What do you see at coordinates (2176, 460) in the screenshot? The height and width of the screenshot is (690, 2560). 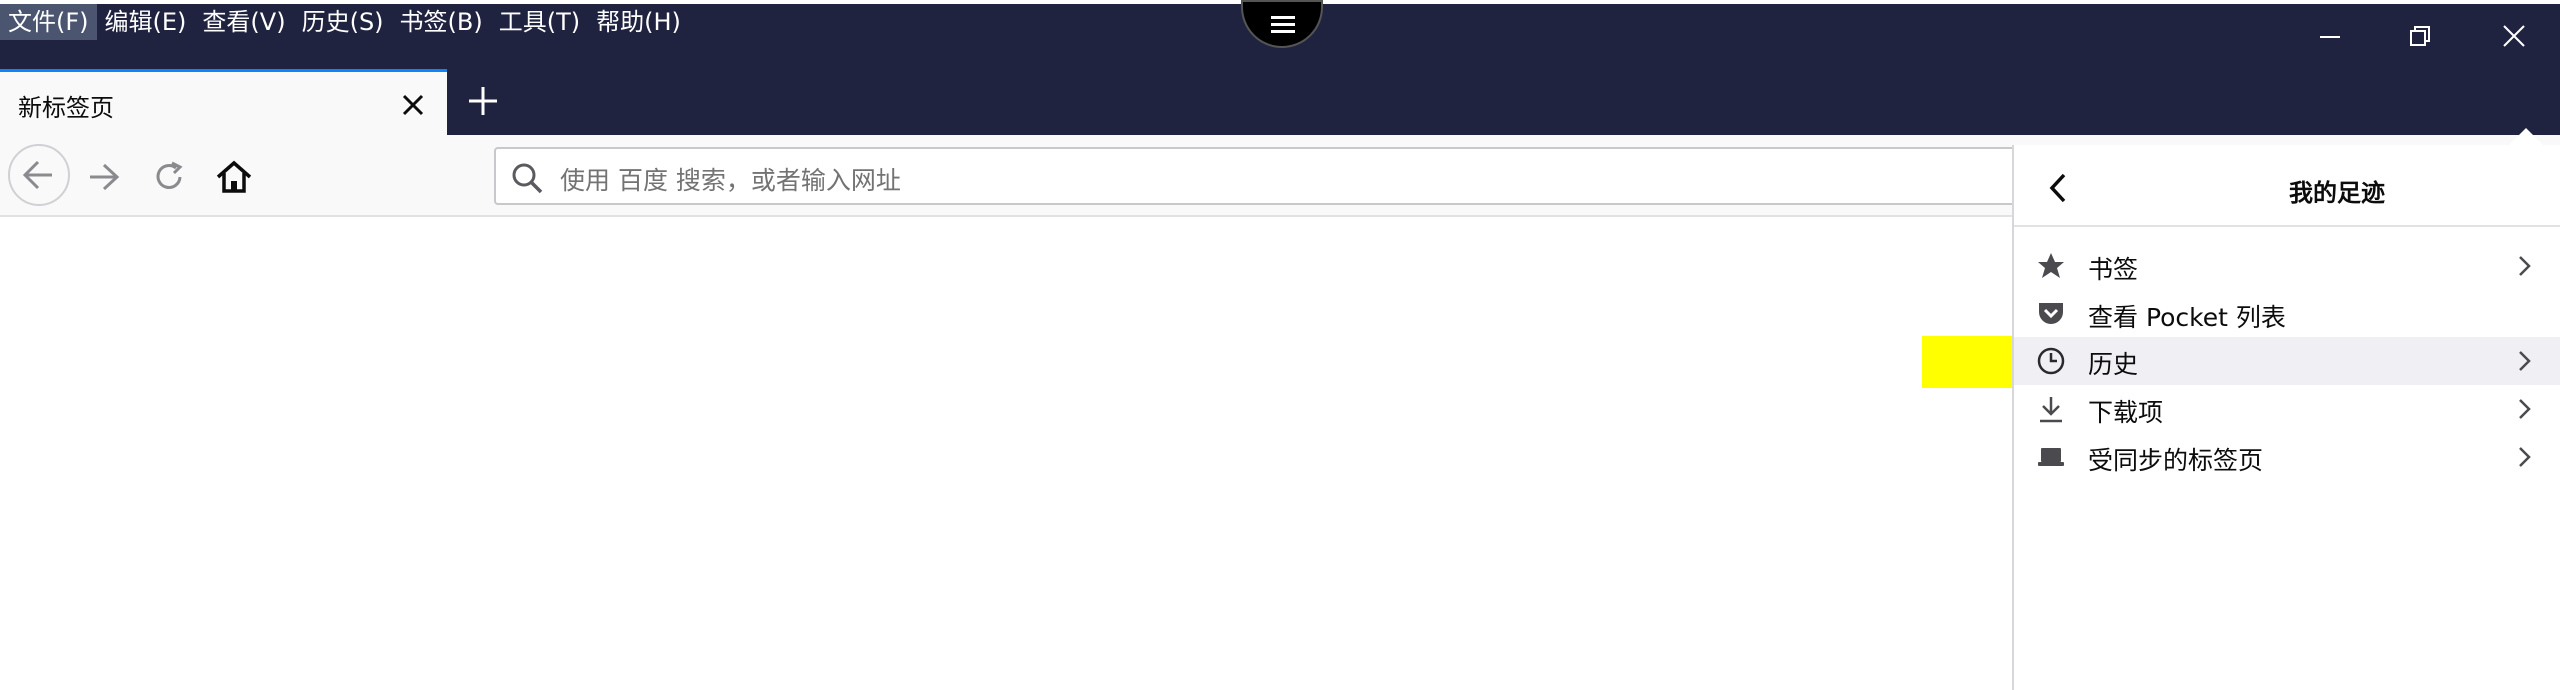 I see `panel-item-label: 受同步的标签页` at bounding box center [2176, 460].